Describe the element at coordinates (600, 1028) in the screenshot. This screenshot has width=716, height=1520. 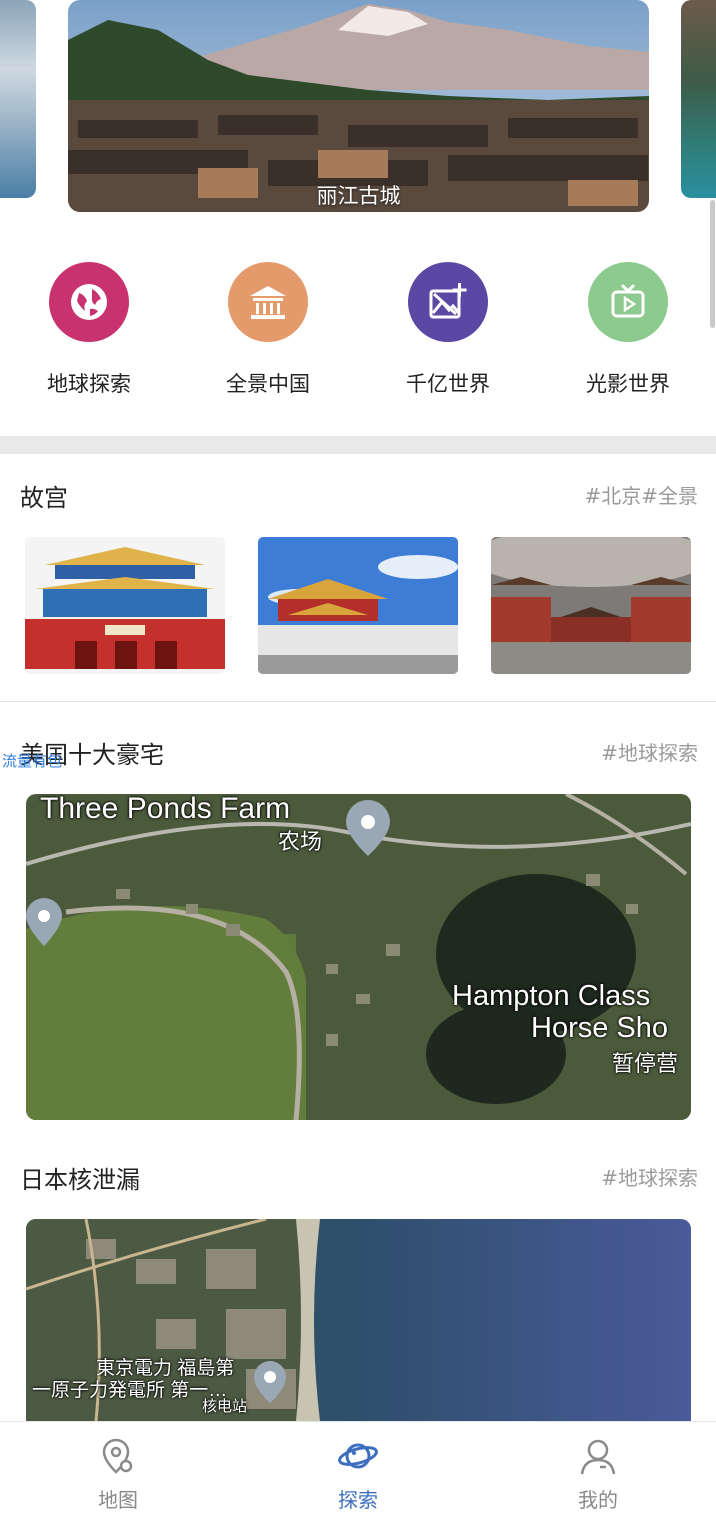
I see `map-label: Horse Sho` at that location.